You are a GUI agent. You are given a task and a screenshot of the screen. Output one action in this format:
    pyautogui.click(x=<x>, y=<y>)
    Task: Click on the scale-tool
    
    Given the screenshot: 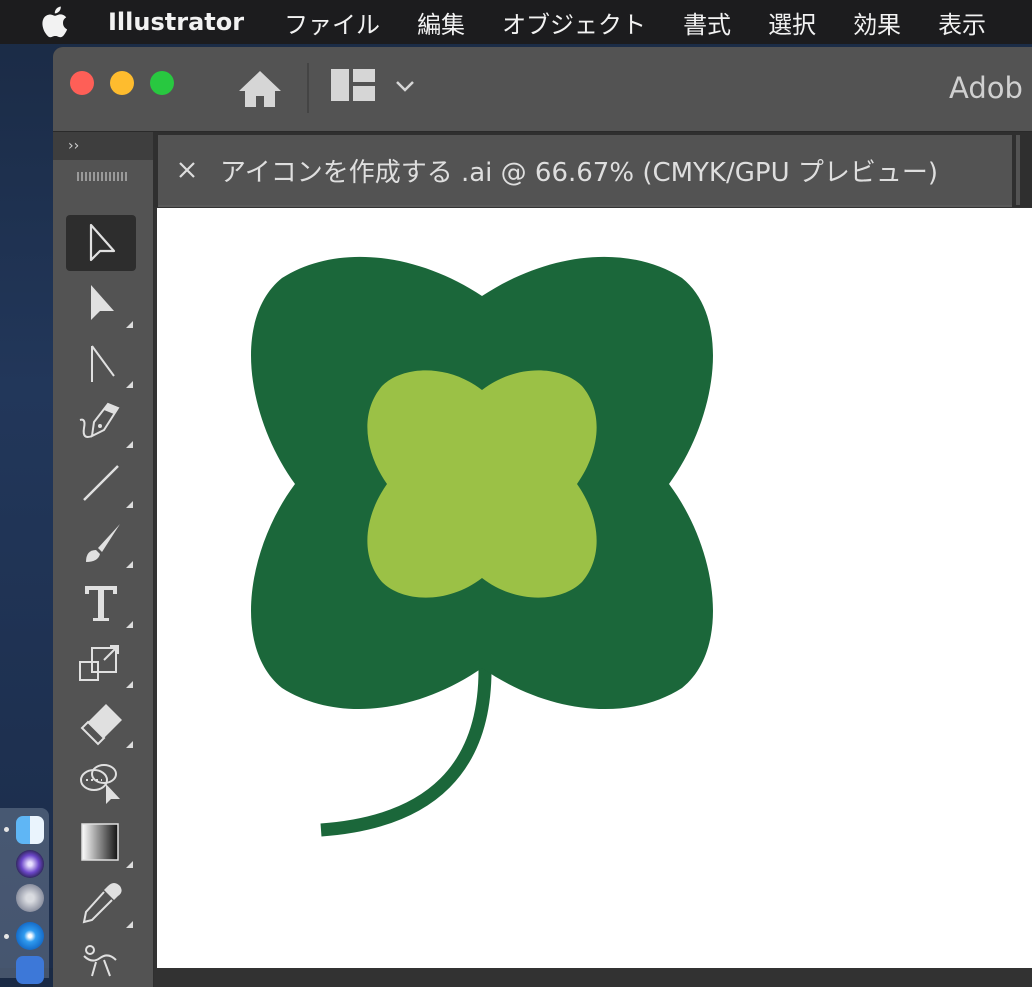 What is the action you would take?
    pyautogui.click(x=101, y=663)
    